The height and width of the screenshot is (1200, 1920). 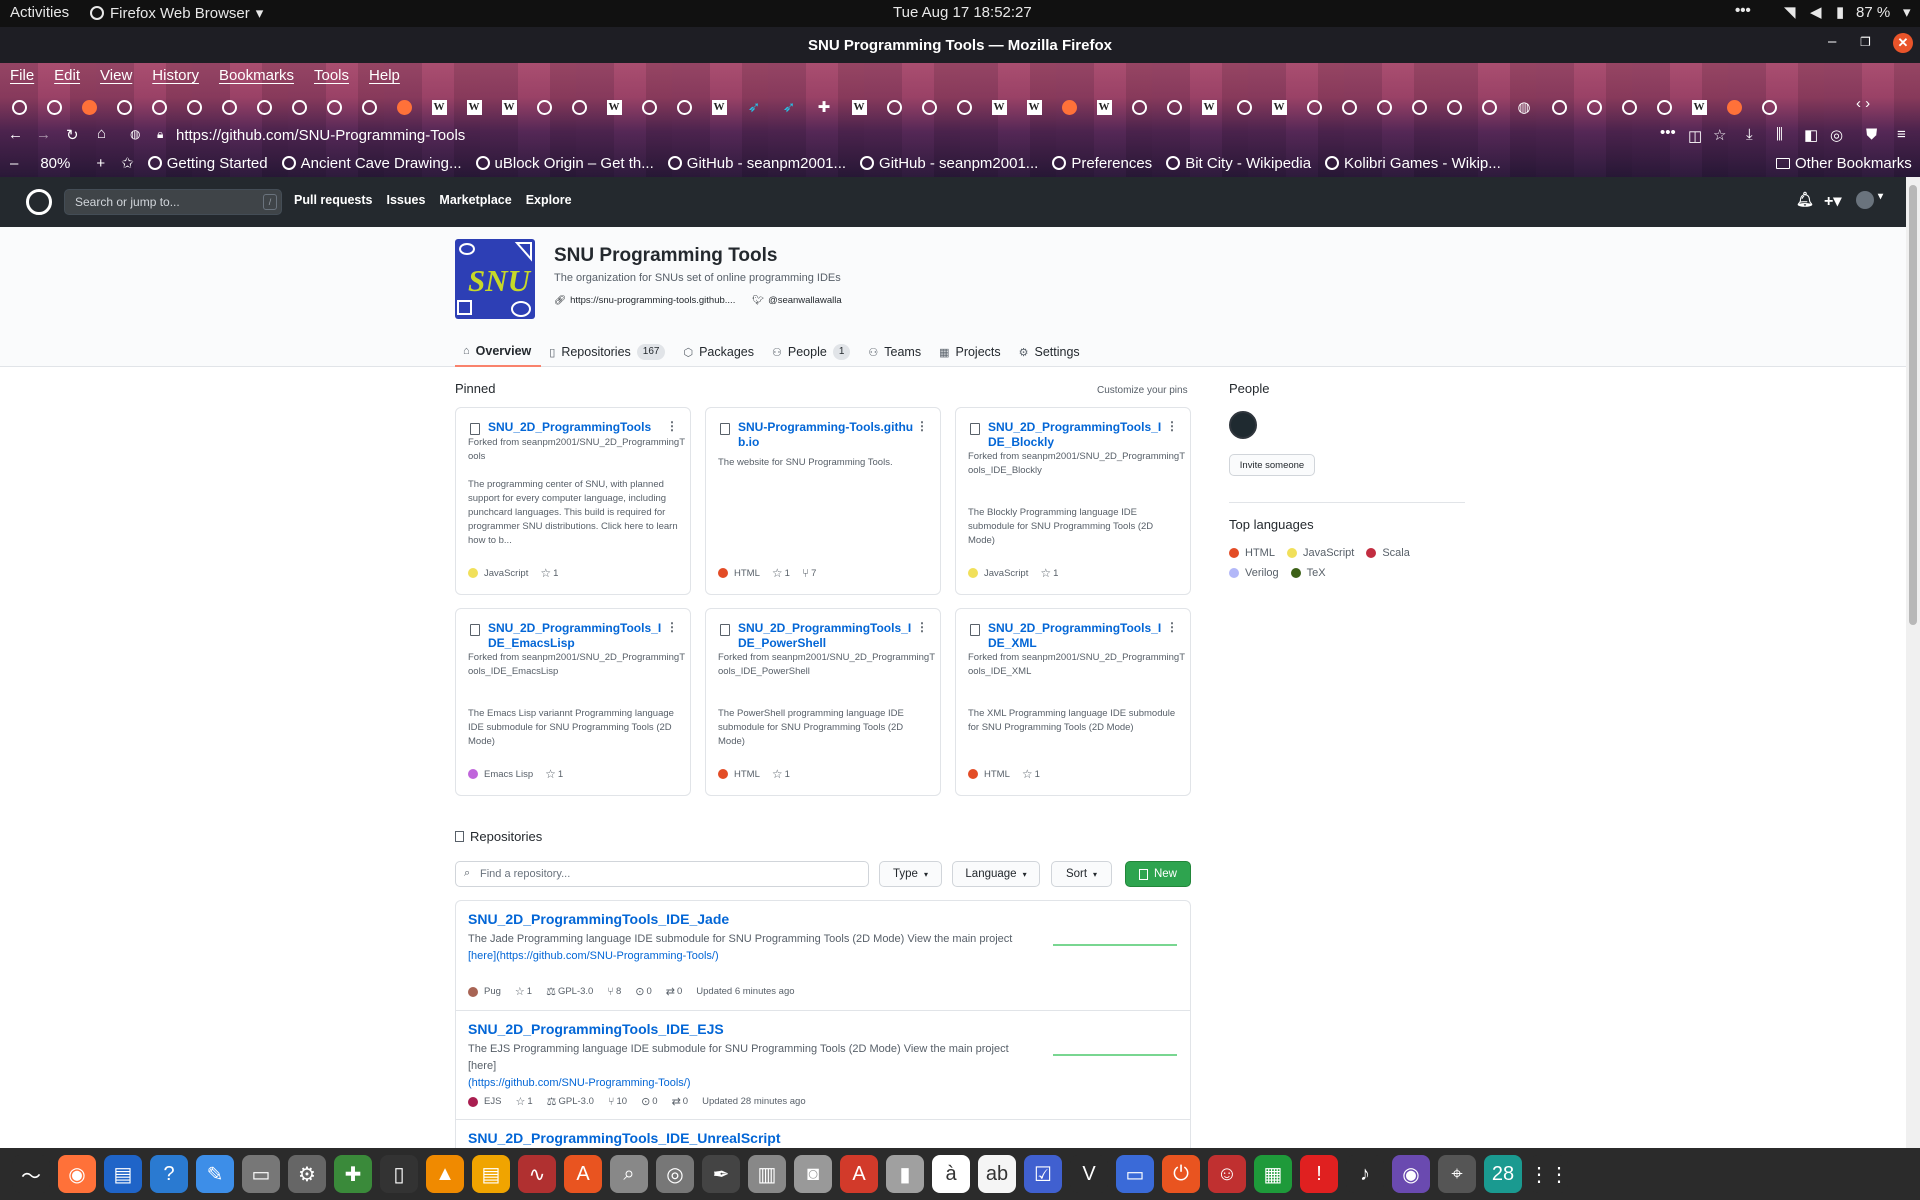 What do you see at coordinates (789, 107) in the screenshot?
I see `browser-tab: ➶` at bounding box center [789, 107].